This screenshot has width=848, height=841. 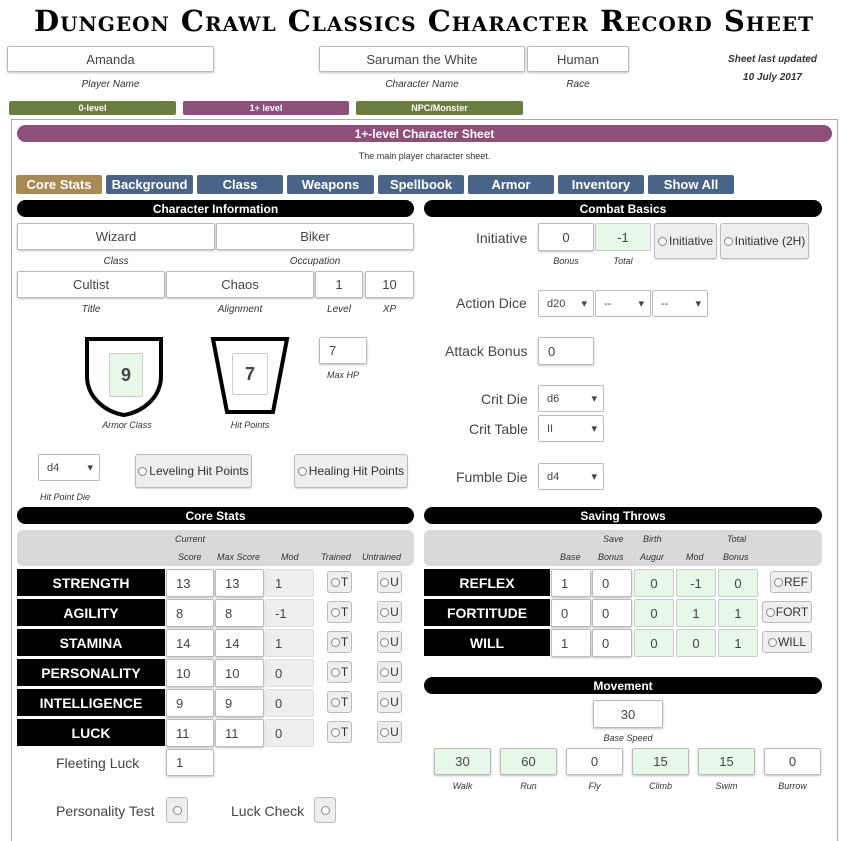 I want to click on intelligence-score-input: 9, so click(x=190, y=703).